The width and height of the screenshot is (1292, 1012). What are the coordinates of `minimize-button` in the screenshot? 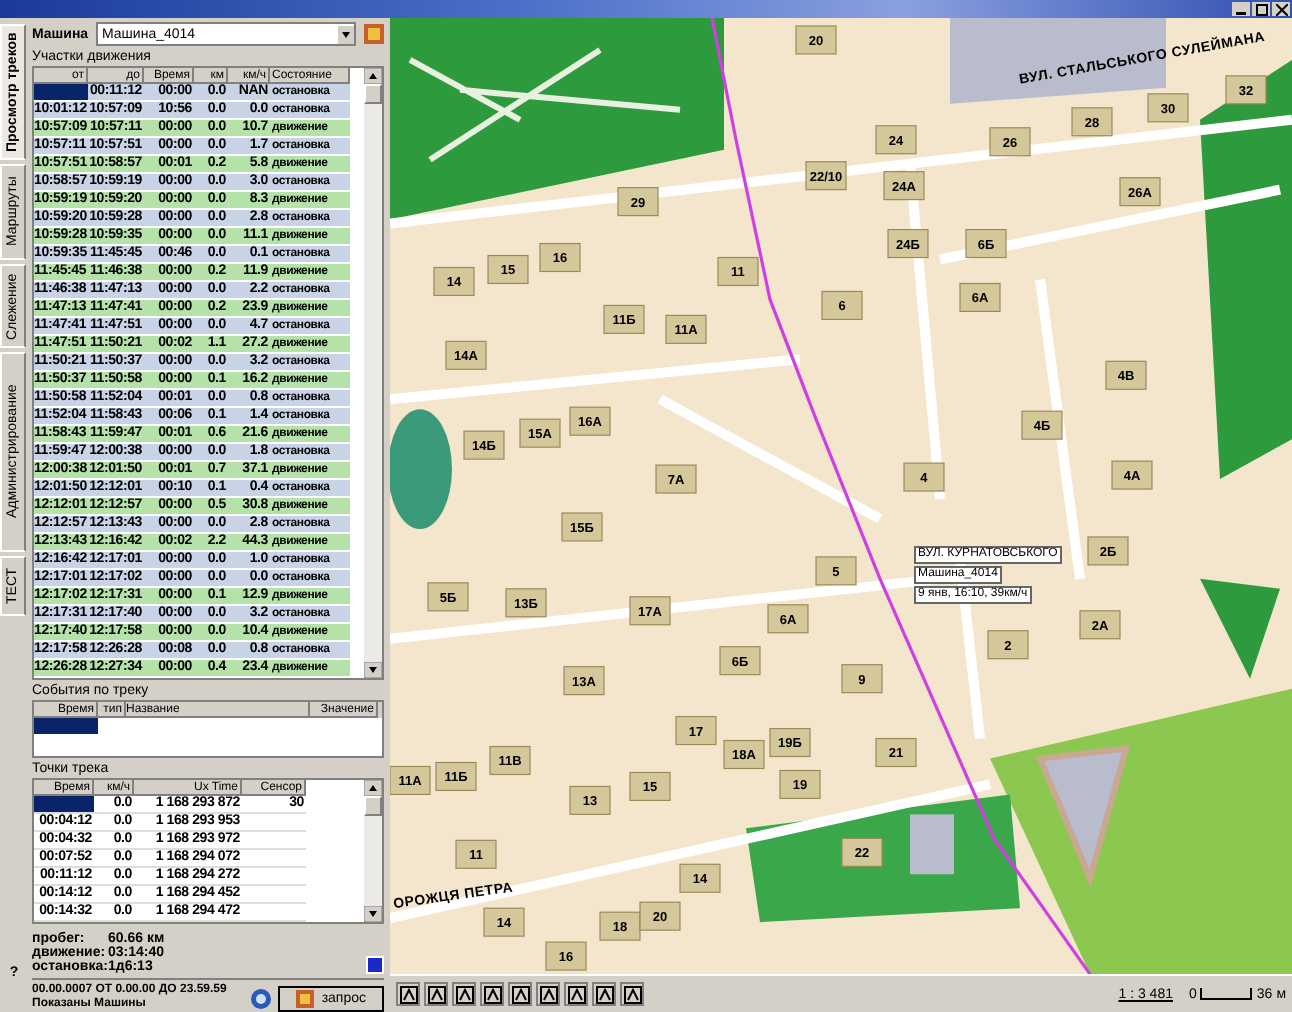 It's located at (1241, 9).